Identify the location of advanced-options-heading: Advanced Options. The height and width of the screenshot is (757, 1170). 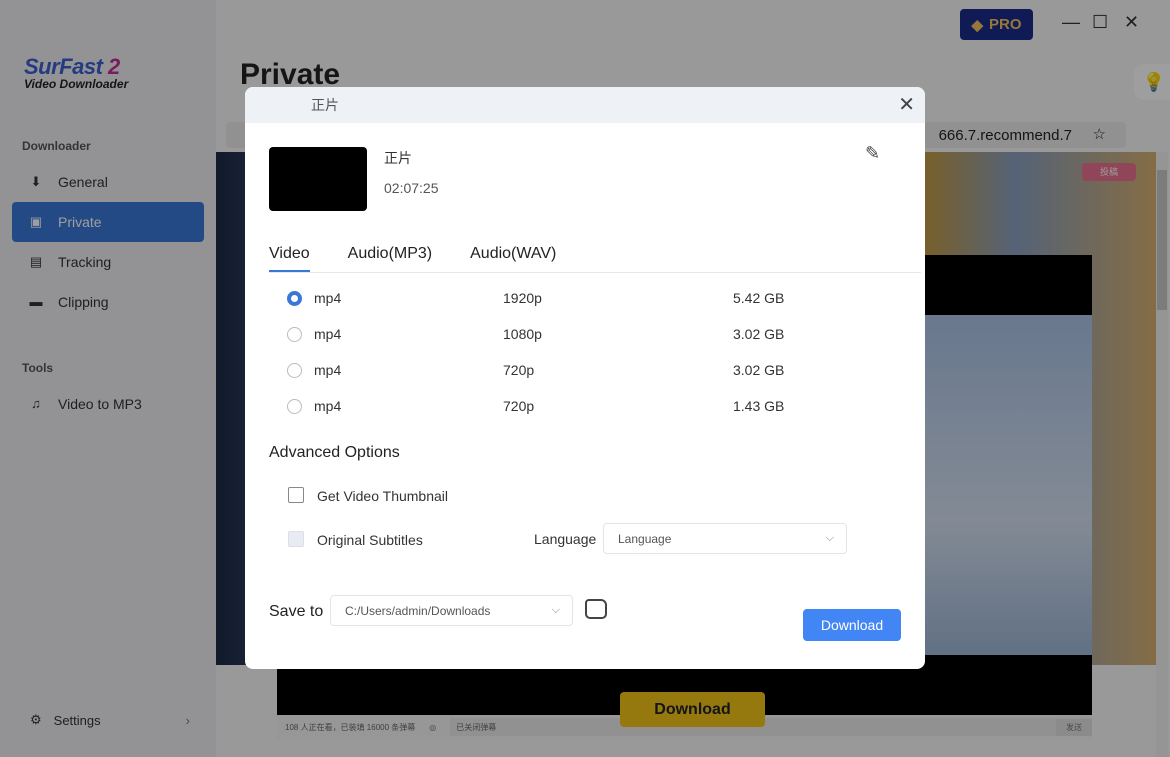
(334, 452).